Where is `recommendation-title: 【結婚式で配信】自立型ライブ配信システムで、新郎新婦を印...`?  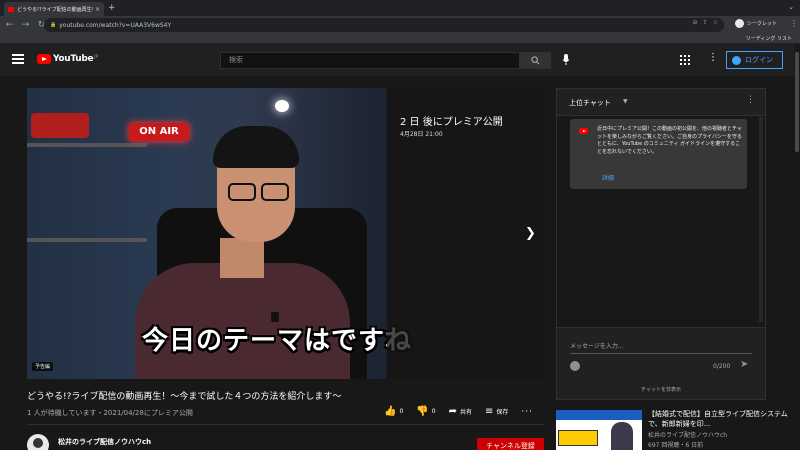
recommendation-title: 【結婚式で配信】自立型ライブ配信システムで、新郎新婦を印... is located at coordinates (721, 419).